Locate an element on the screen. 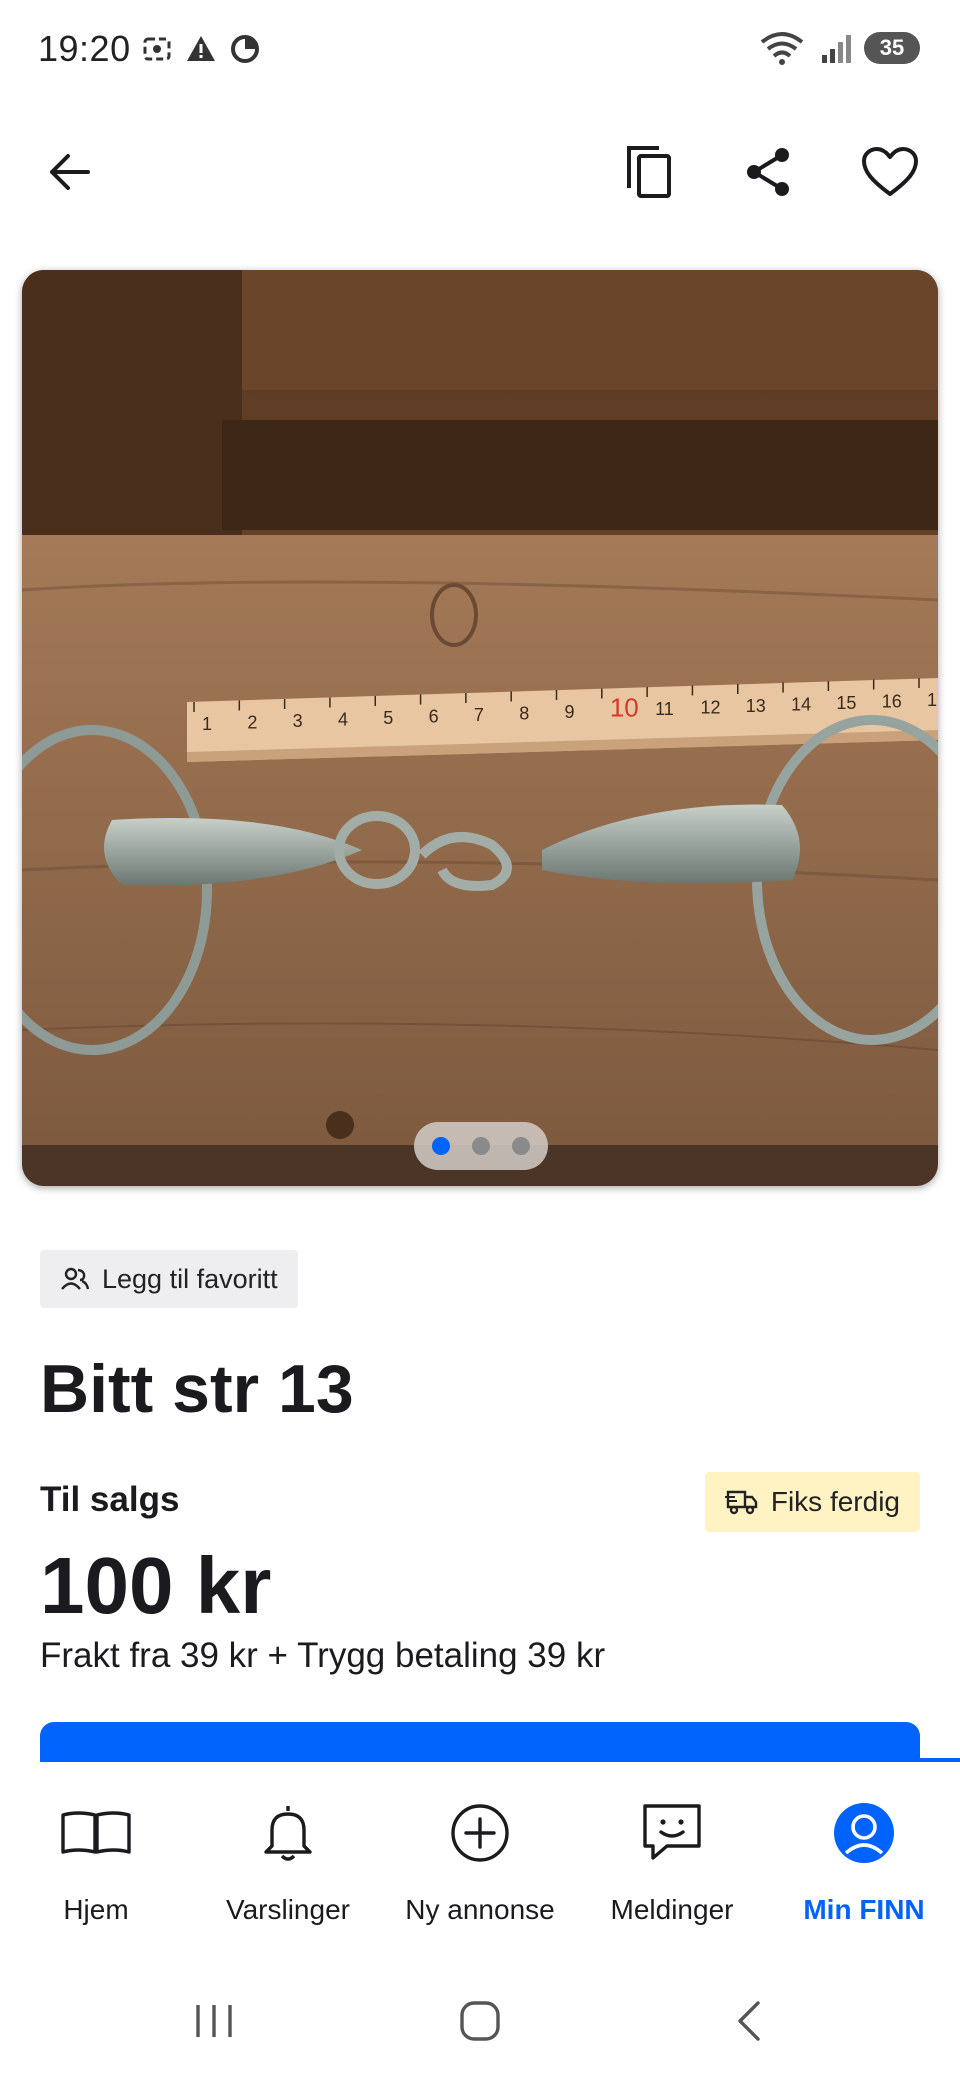 This screenshot has width=960, height=2080. nav-label-ny-annonse: Ny annonse is located at coordinates (480, 1909).